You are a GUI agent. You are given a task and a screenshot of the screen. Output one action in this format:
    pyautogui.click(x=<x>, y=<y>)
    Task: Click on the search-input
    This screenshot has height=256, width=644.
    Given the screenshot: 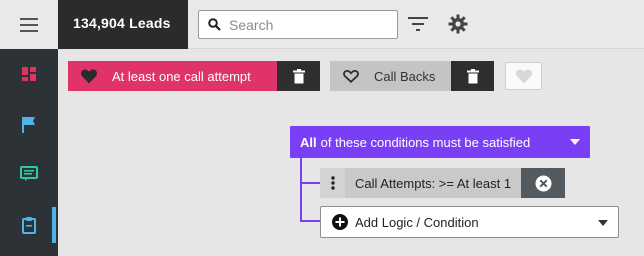 What is the action you would take?
    pyautogui.click(x=309, y=24)
    